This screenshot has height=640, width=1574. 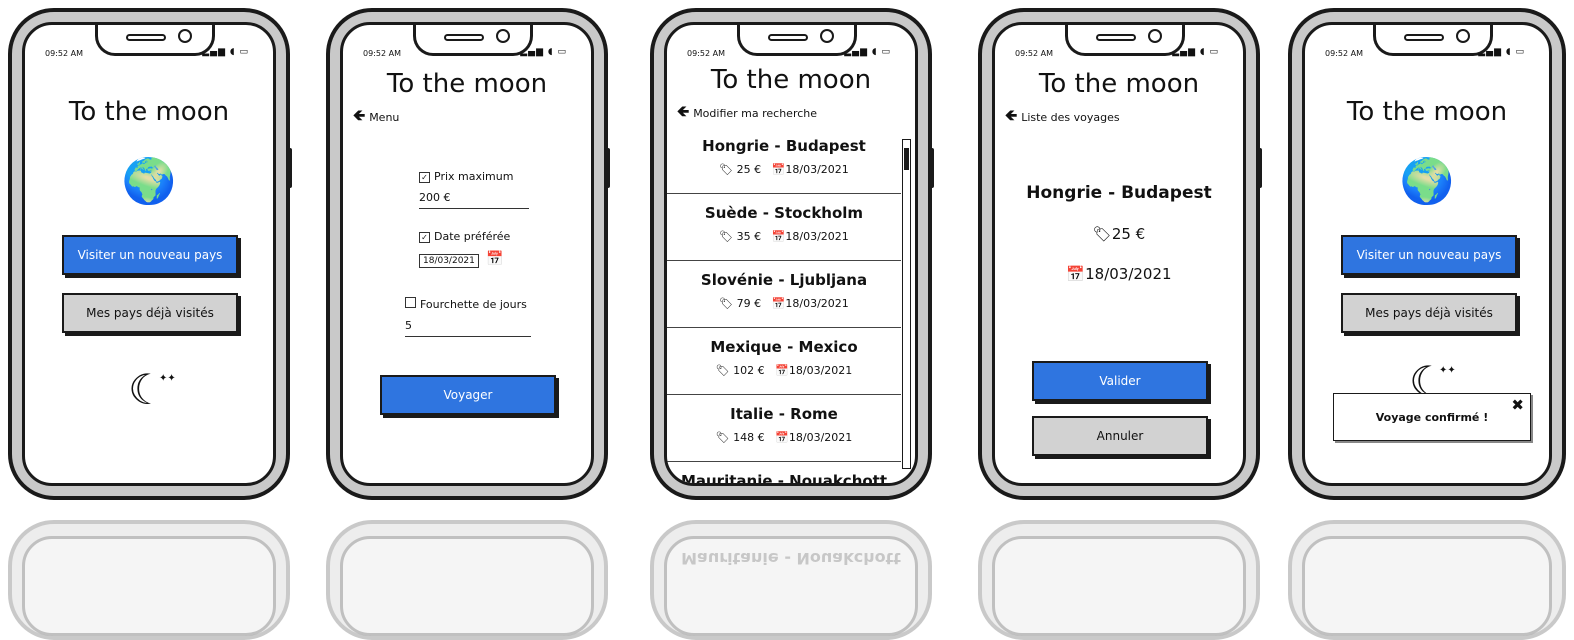 I want to click on trip-item: Hongrie - Budapest 🏷 25 € 📅18/03/2021, so click(x=784, y=160).